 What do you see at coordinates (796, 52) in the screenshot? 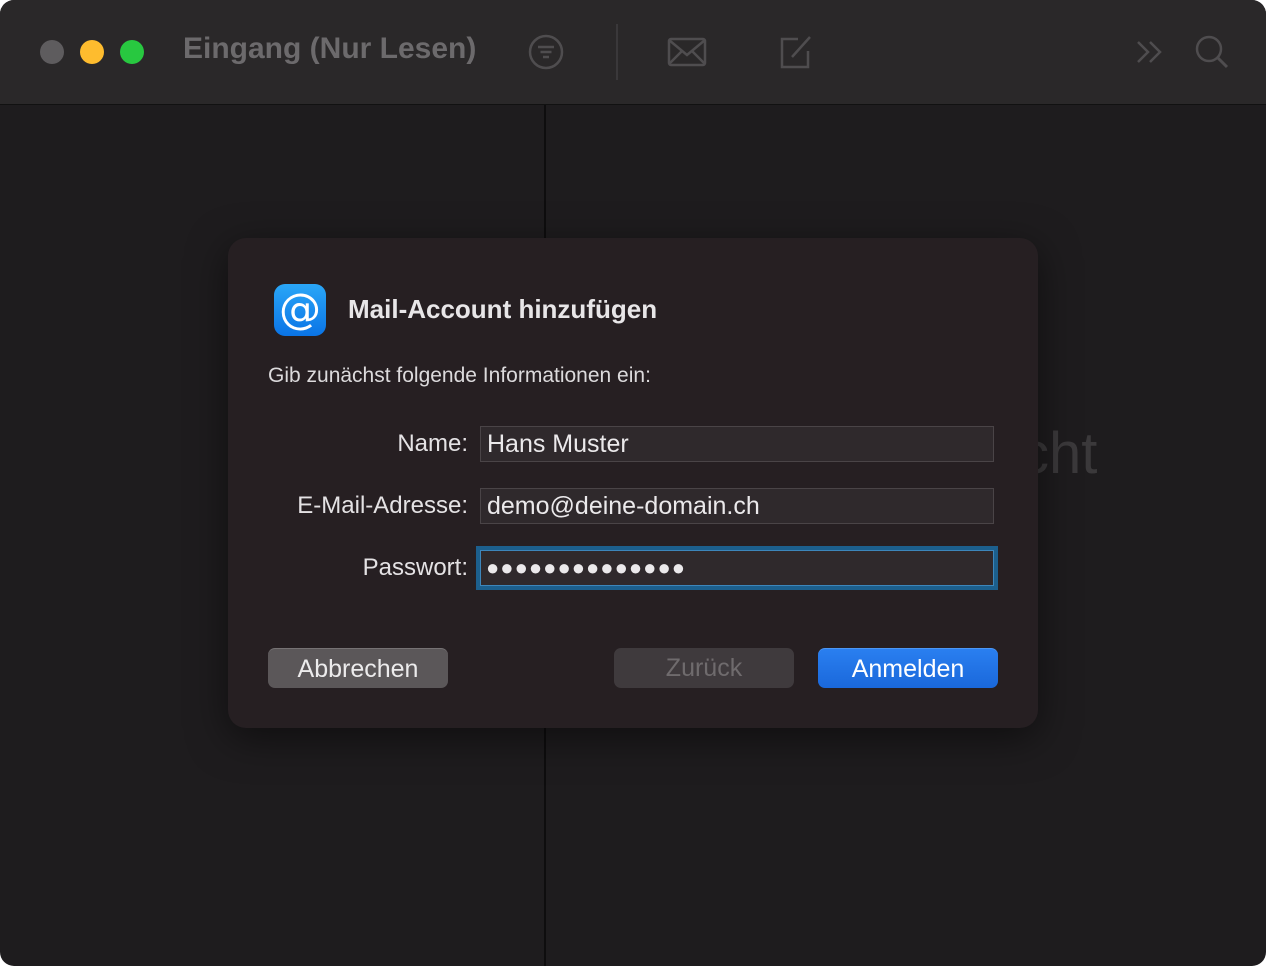
I see `compose-icon` at bounding box center [796, 52].